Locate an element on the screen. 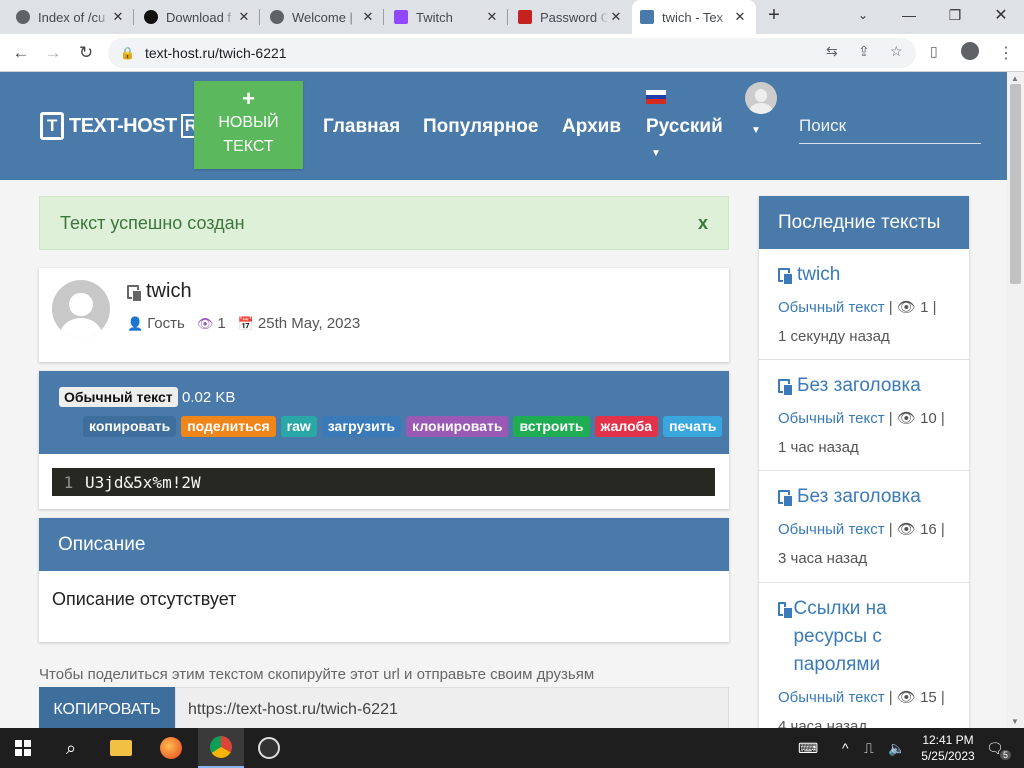 The width and height of the screenshot is (1024, 768). recent-item-title: Ссылки на ресурсы с паролями is located at coordinates (864, 637).